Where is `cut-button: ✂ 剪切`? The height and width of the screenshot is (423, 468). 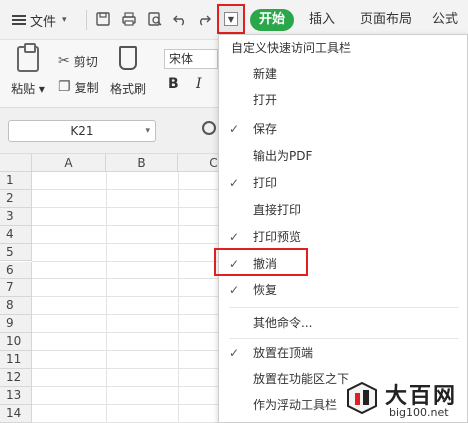 cut-button: ✂ 剪切 is located at coordinates (78, 61).